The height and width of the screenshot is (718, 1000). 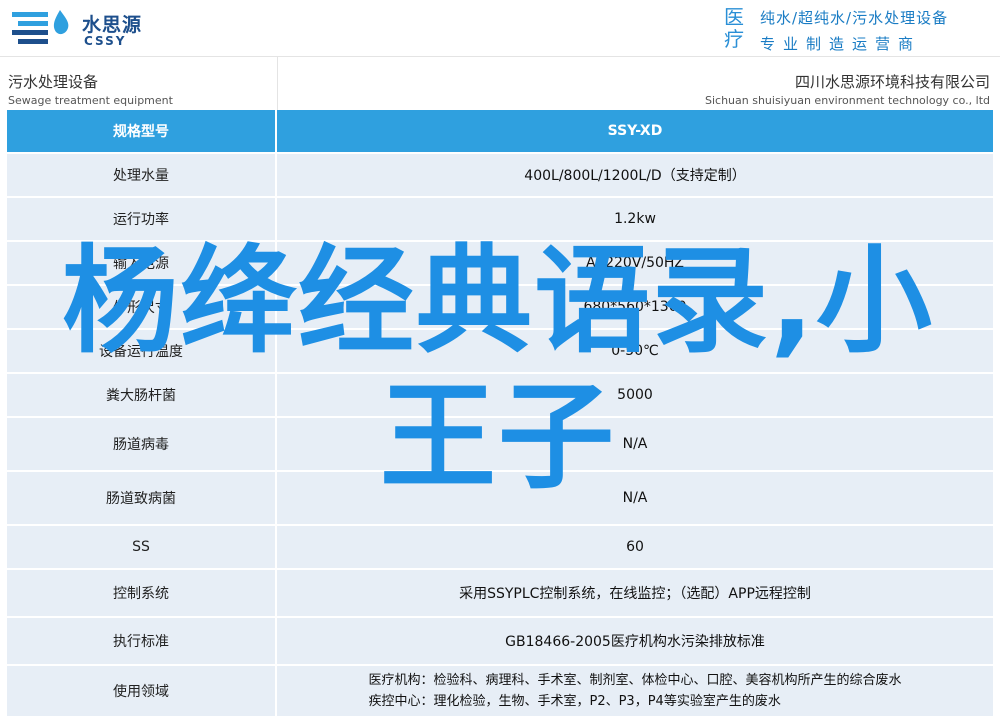 What do you see at coordinates (500, 308) in the screenshot?
I see `table-row: 外形尺寸 680*560*1300` at bounding box center [500, 308].